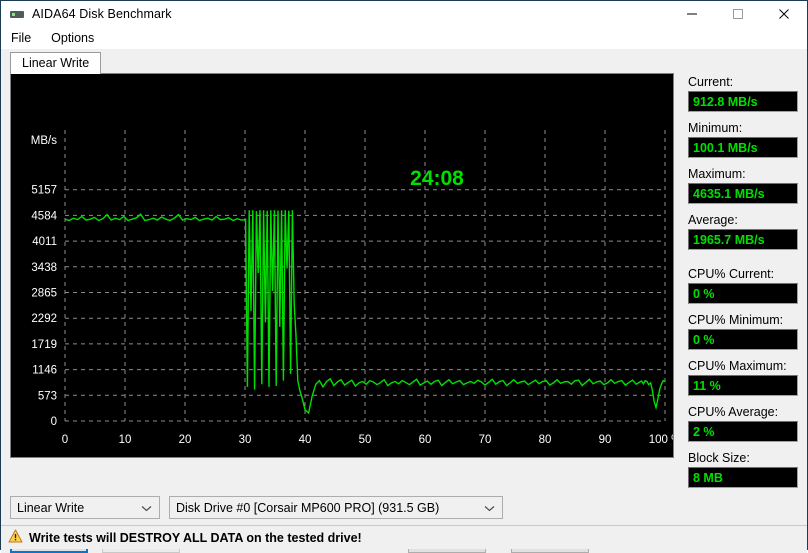  Describe the element at coordinates (717, 174) in the screenshot. I see `stat-label-maximum: Maximum:` at that location.